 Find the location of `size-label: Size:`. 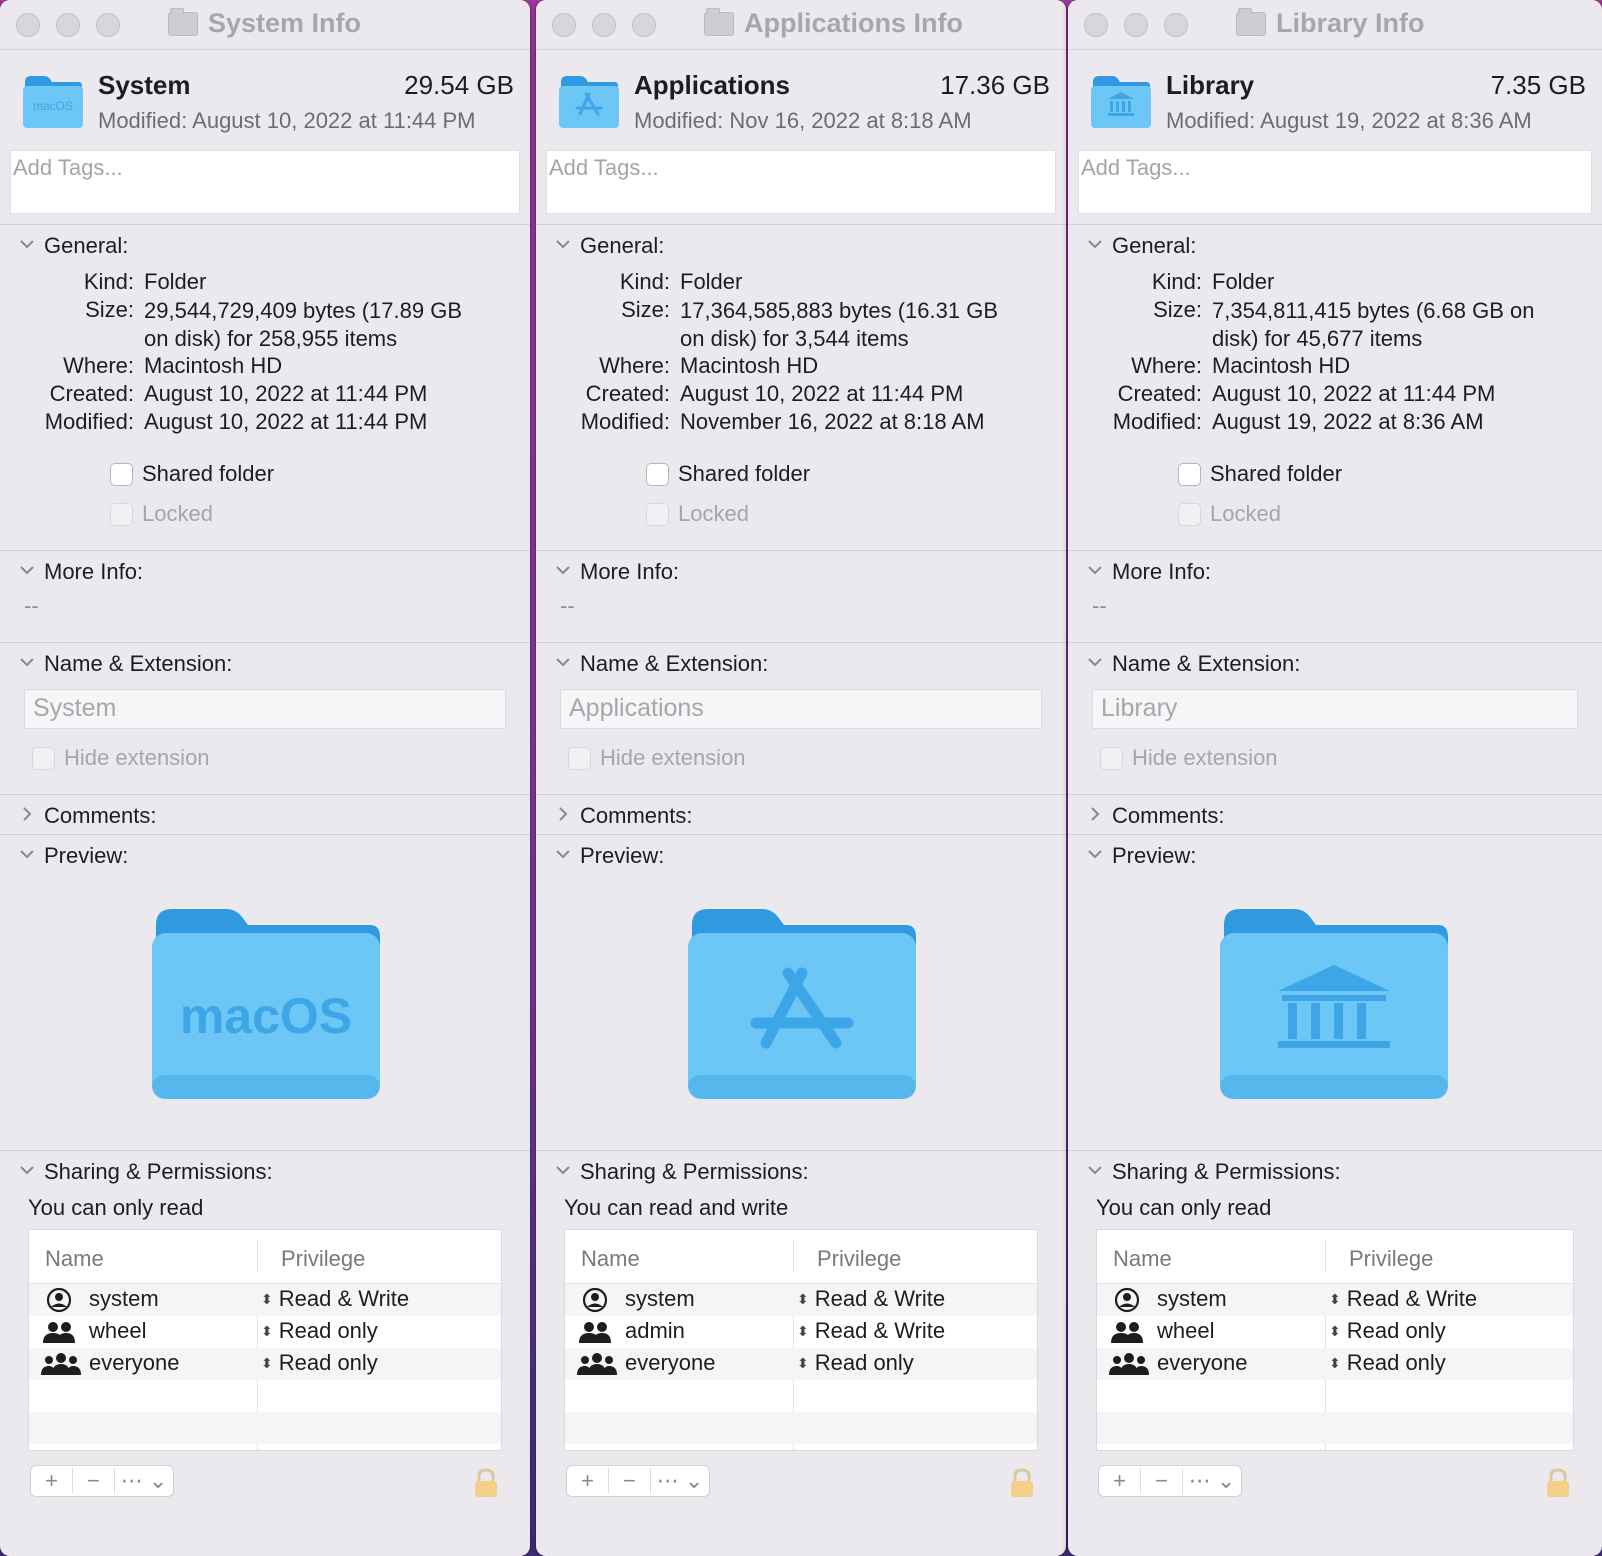

size-label: Size: is located at coordinates (1177, 309).